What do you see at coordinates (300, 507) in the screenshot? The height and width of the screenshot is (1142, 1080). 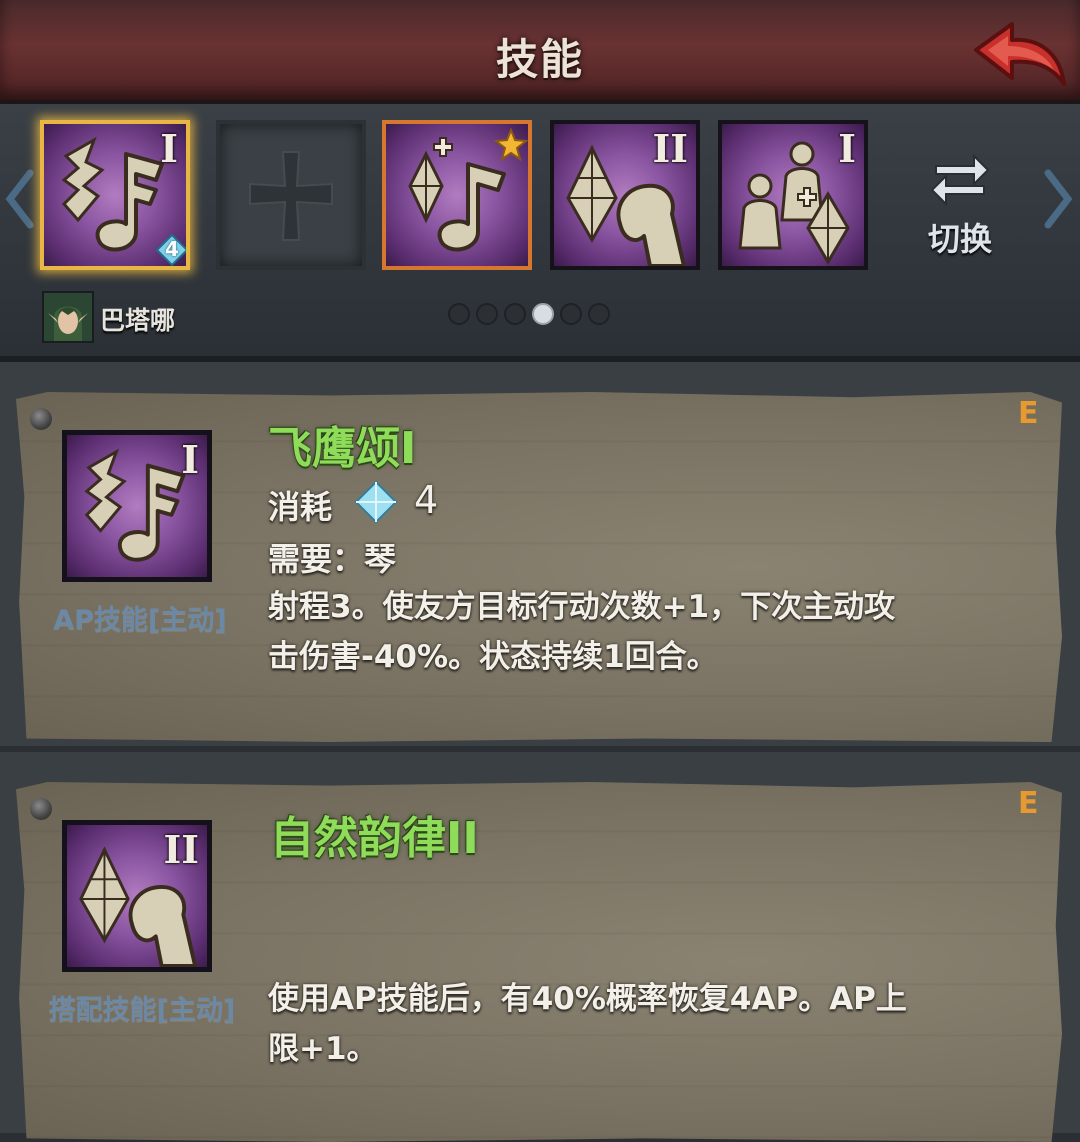 I see `cost-label: 消耗` at bounding box center [300, 507].